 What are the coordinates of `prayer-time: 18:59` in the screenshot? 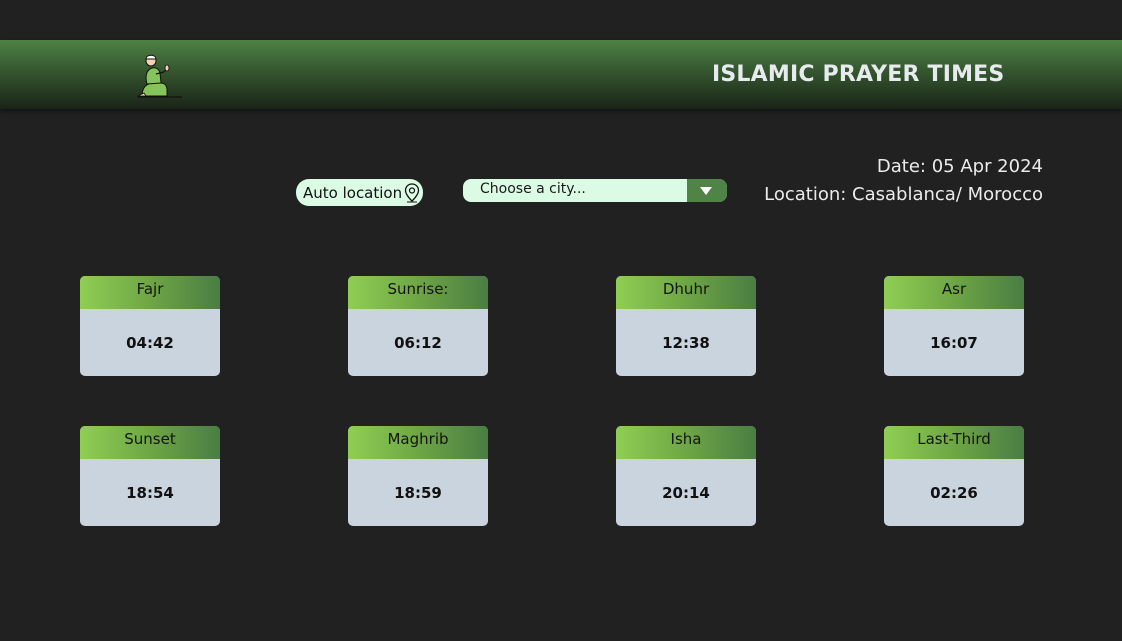 It's located at (418, 493).